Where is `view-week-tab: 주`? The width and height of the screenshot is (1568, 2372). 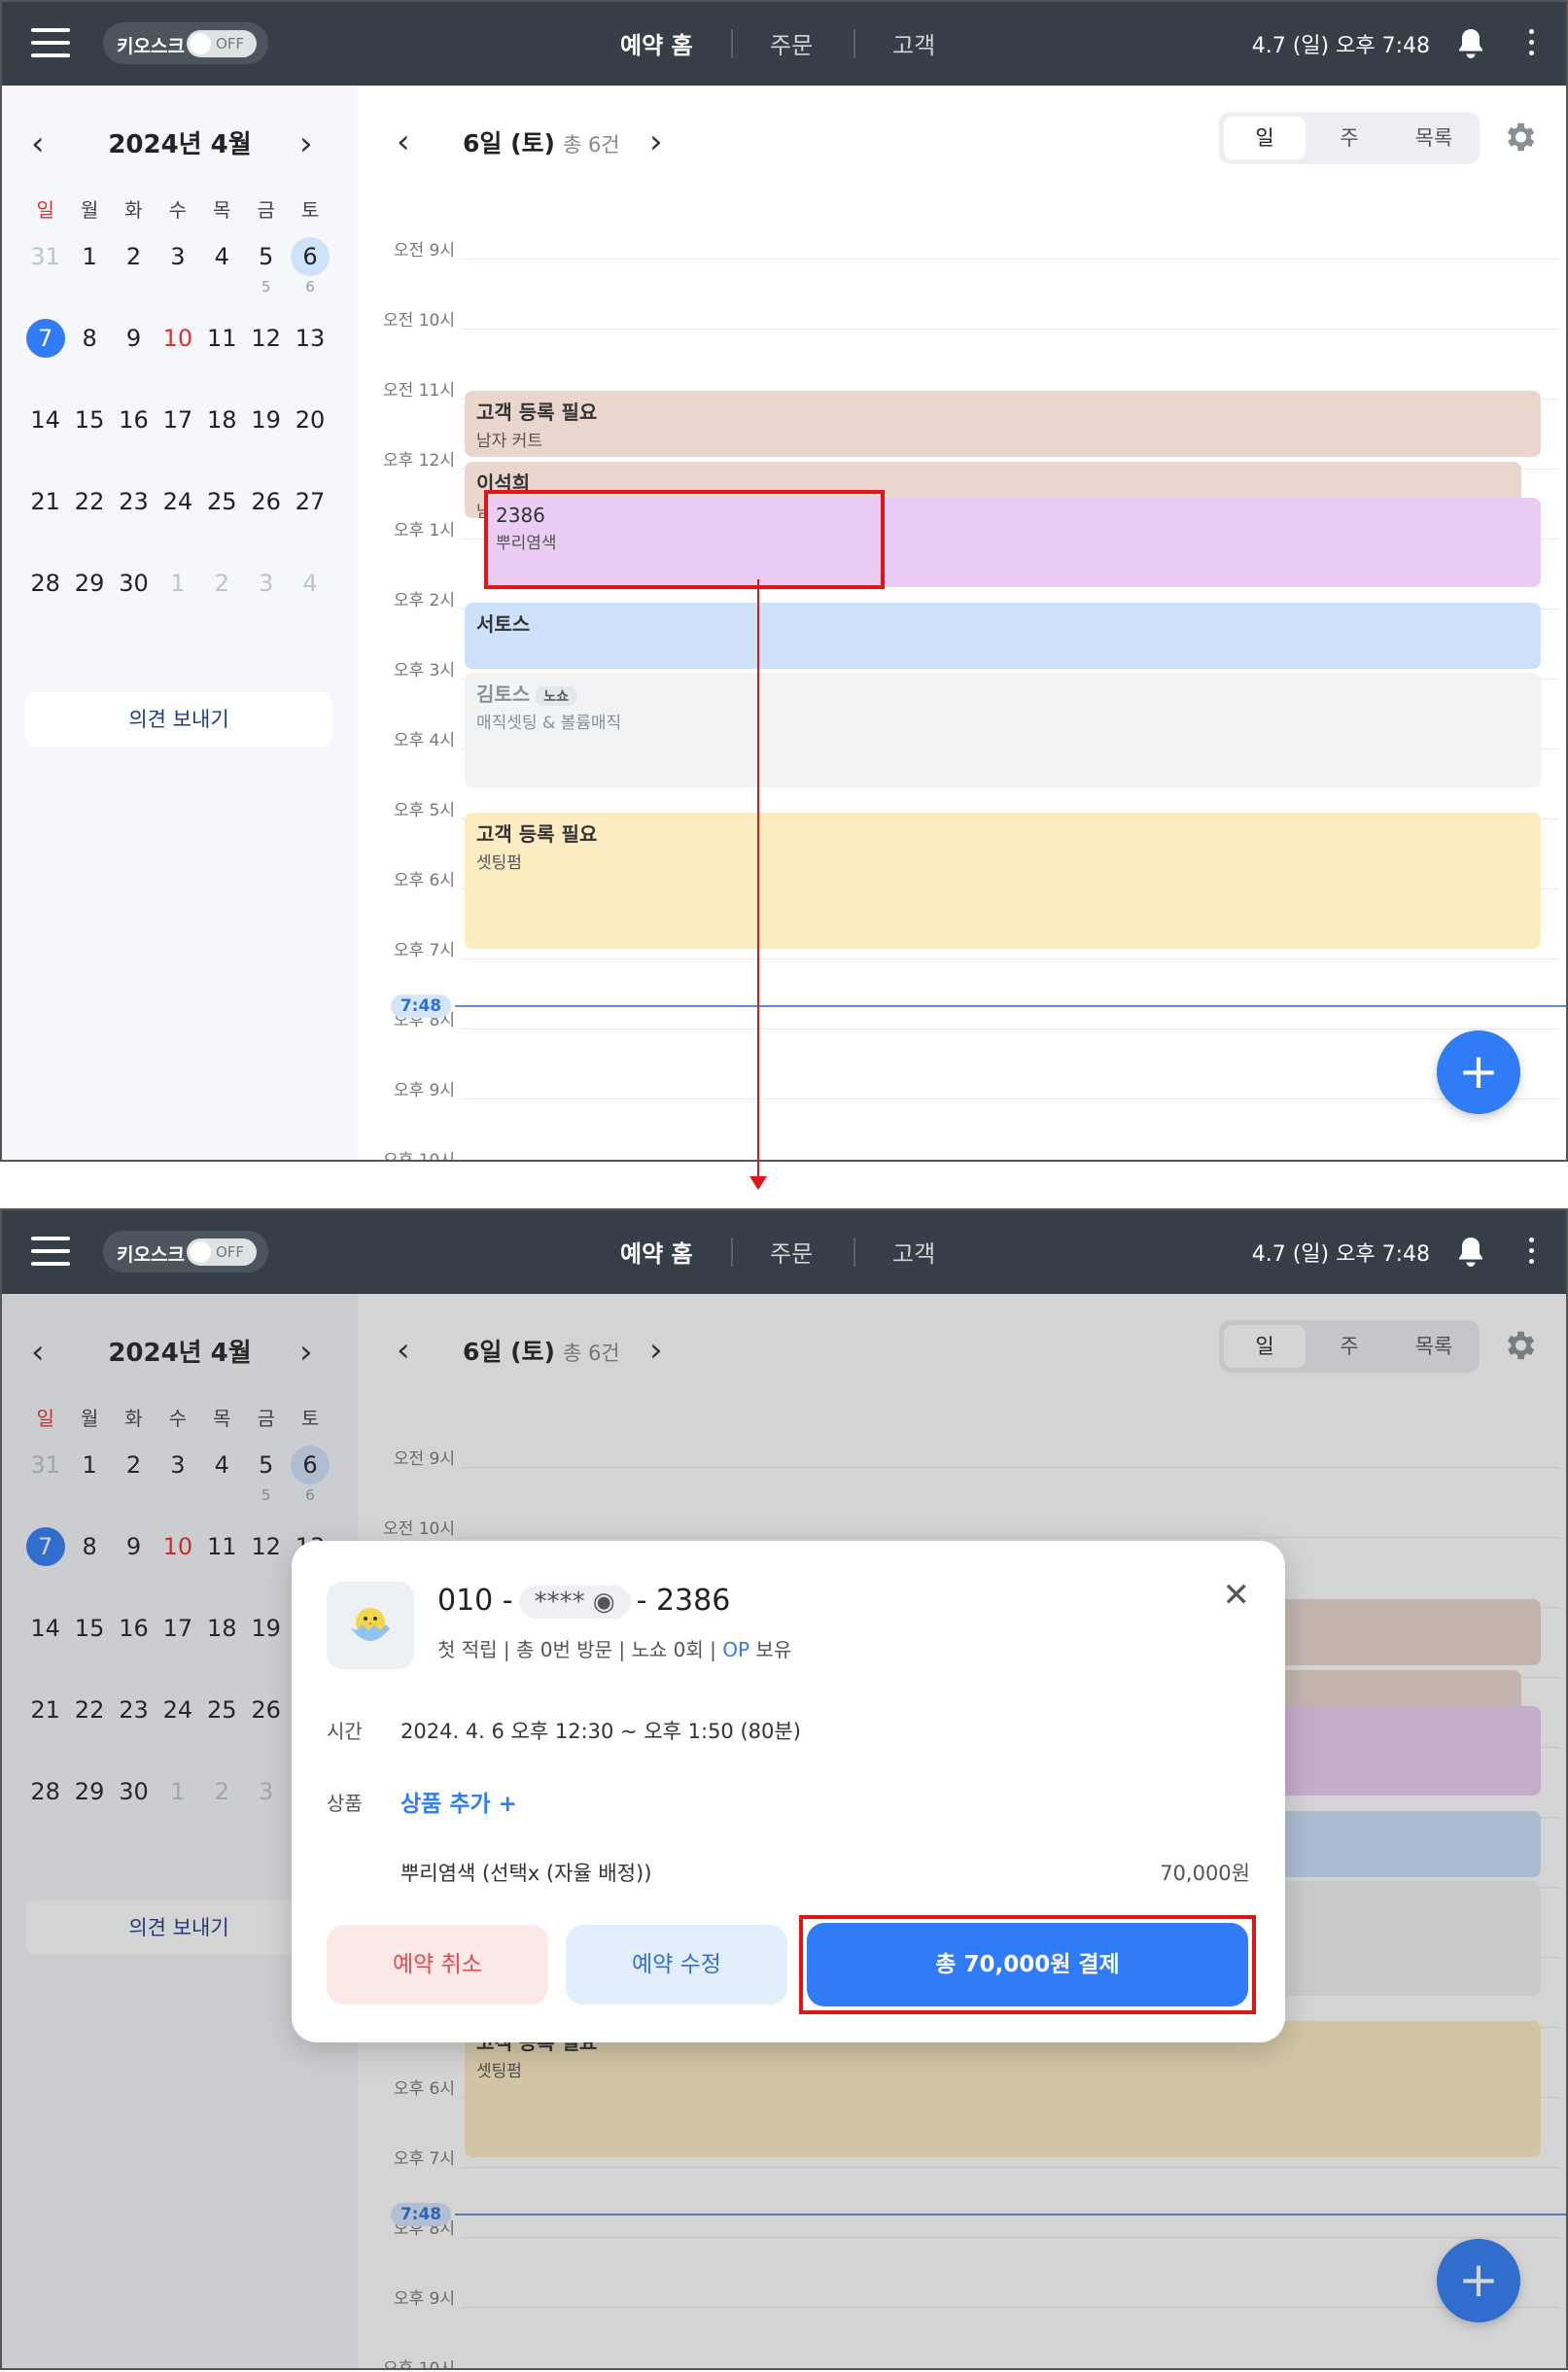
view-week-tab: 주 is located at coordinates (1349, 138).